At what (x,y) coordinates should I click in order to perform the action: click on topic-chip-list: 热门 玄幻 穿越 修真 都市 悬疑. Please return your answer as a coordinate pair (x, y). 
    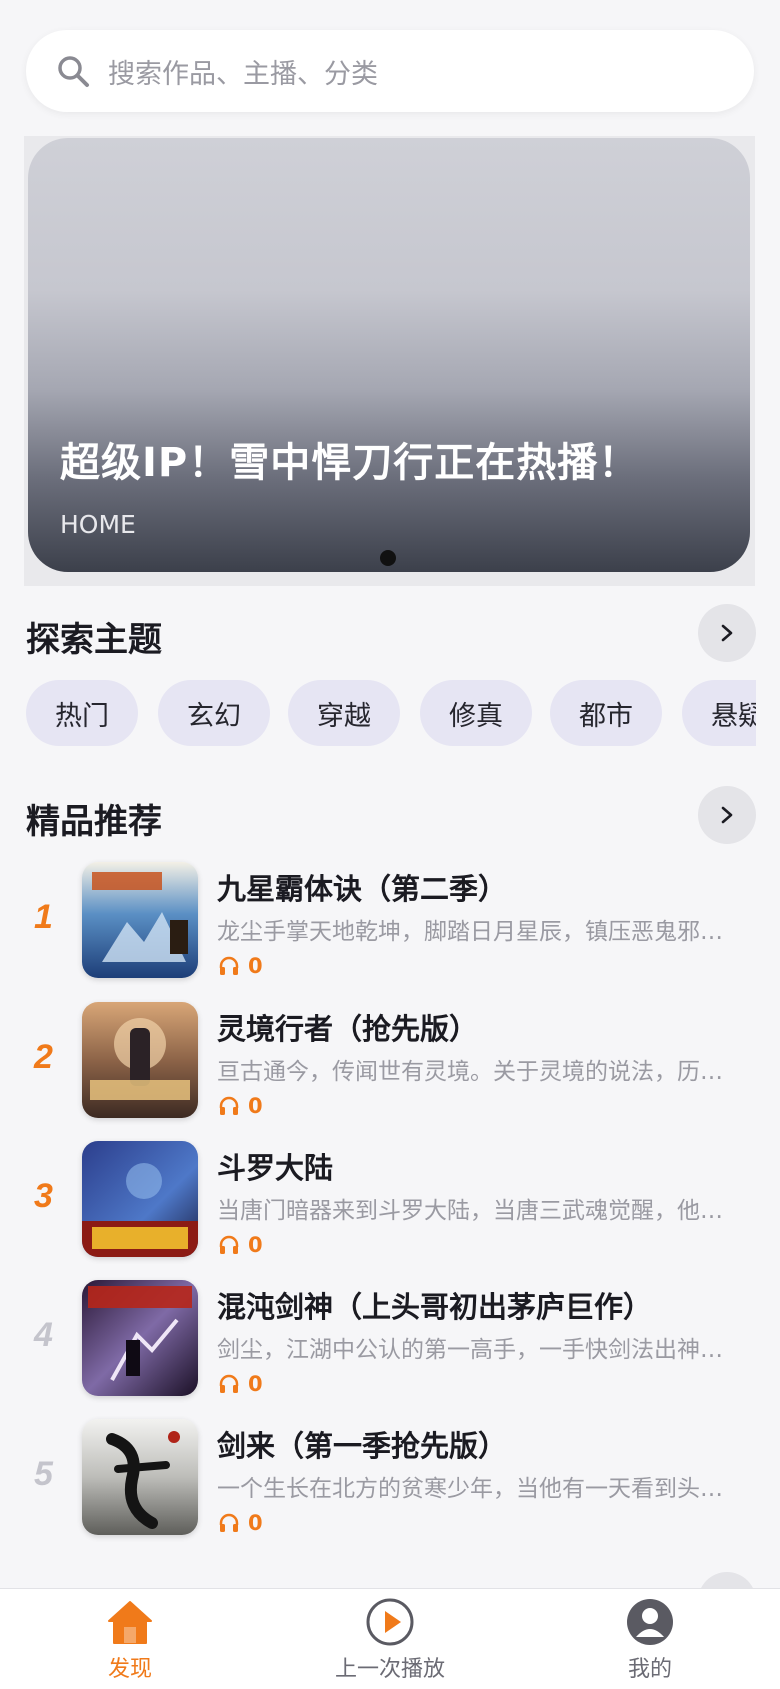
    Looking at the image, I should click on (391, 714).